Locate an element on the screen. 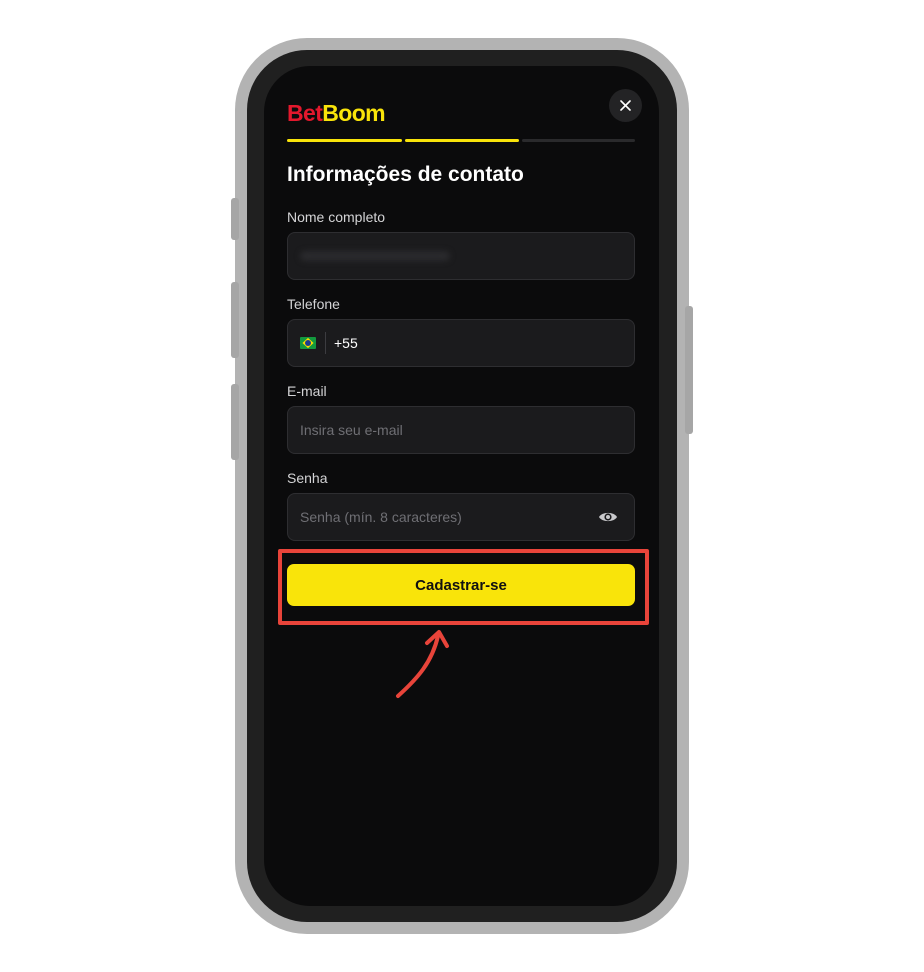 Image resolution: width=924 pixels, height=972 pixels. phone-power-button is located at coordinates (689, 370).